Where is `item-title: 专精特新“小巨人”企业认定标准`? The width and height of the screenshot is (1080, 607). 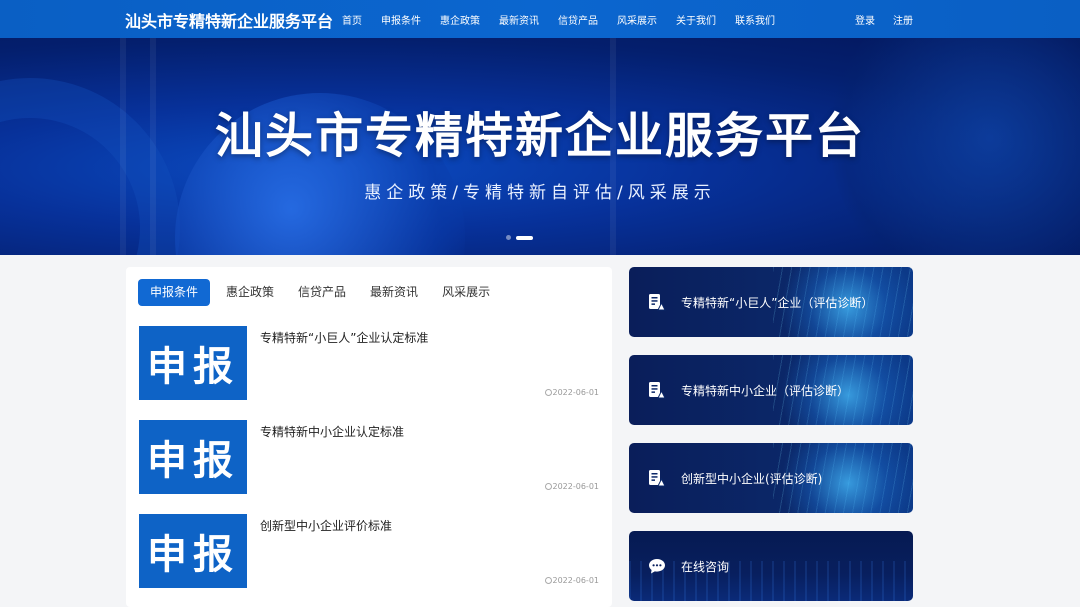
item-title: 专精特新“小巨人”企业认定标准 is located at coordinates (344, 337).